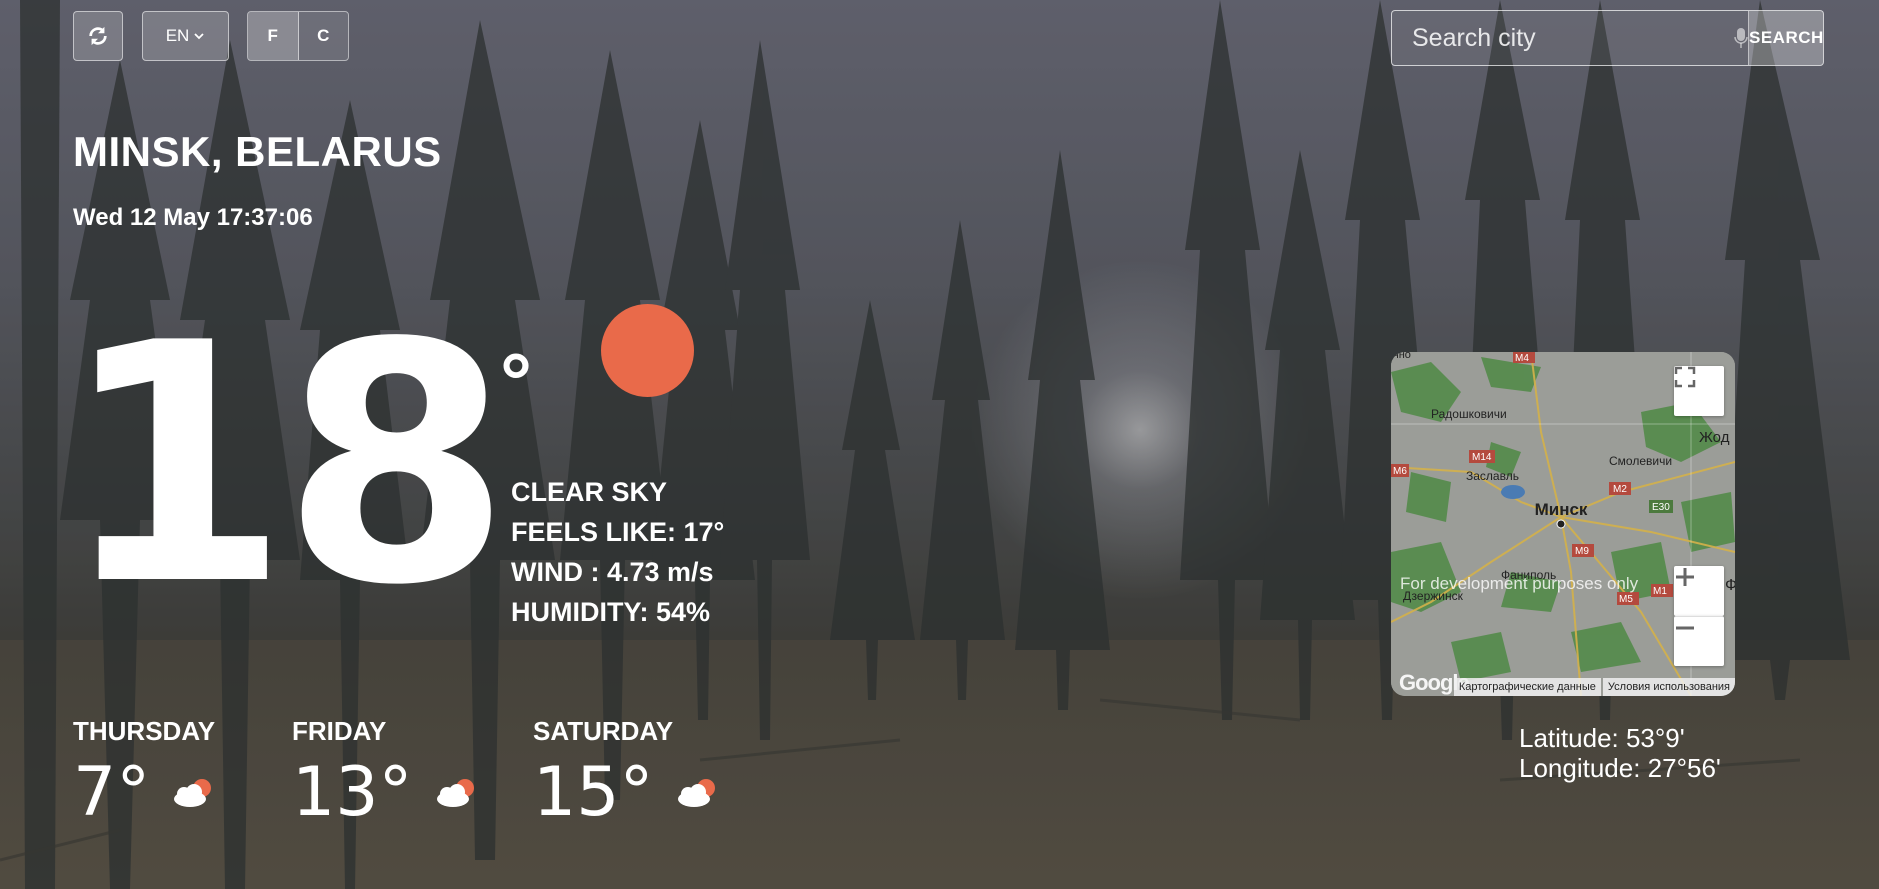 This screenshot has width=1879, height=889. I want to click on language-select: EN, so click(185, 36).